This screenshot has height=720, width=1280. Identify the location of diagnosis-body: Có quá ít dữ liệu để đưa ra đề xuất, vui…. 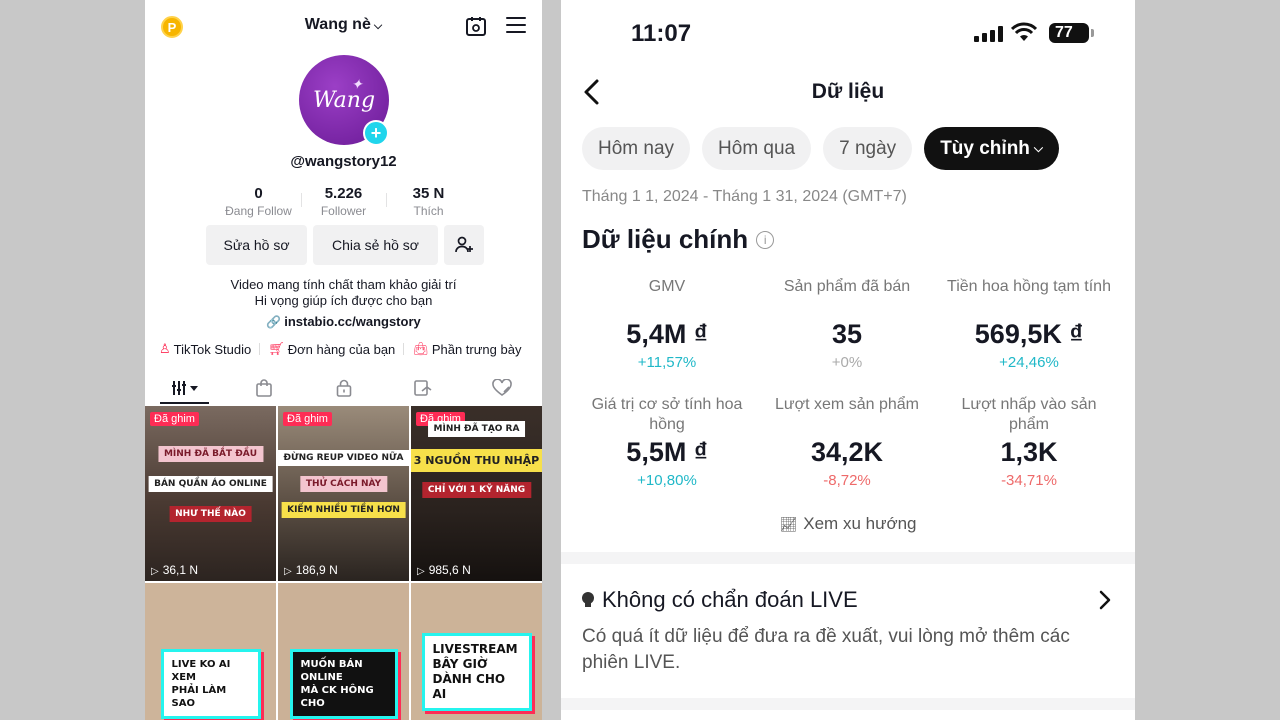
(826, 649).